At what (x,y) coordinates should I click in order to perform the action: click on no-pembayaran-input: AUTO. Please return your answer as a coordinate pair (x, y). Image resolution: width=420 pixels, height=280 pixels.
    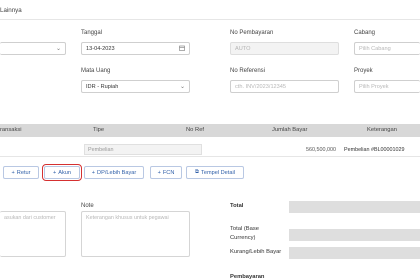
    Looking at the image, I should click on (284, 48).